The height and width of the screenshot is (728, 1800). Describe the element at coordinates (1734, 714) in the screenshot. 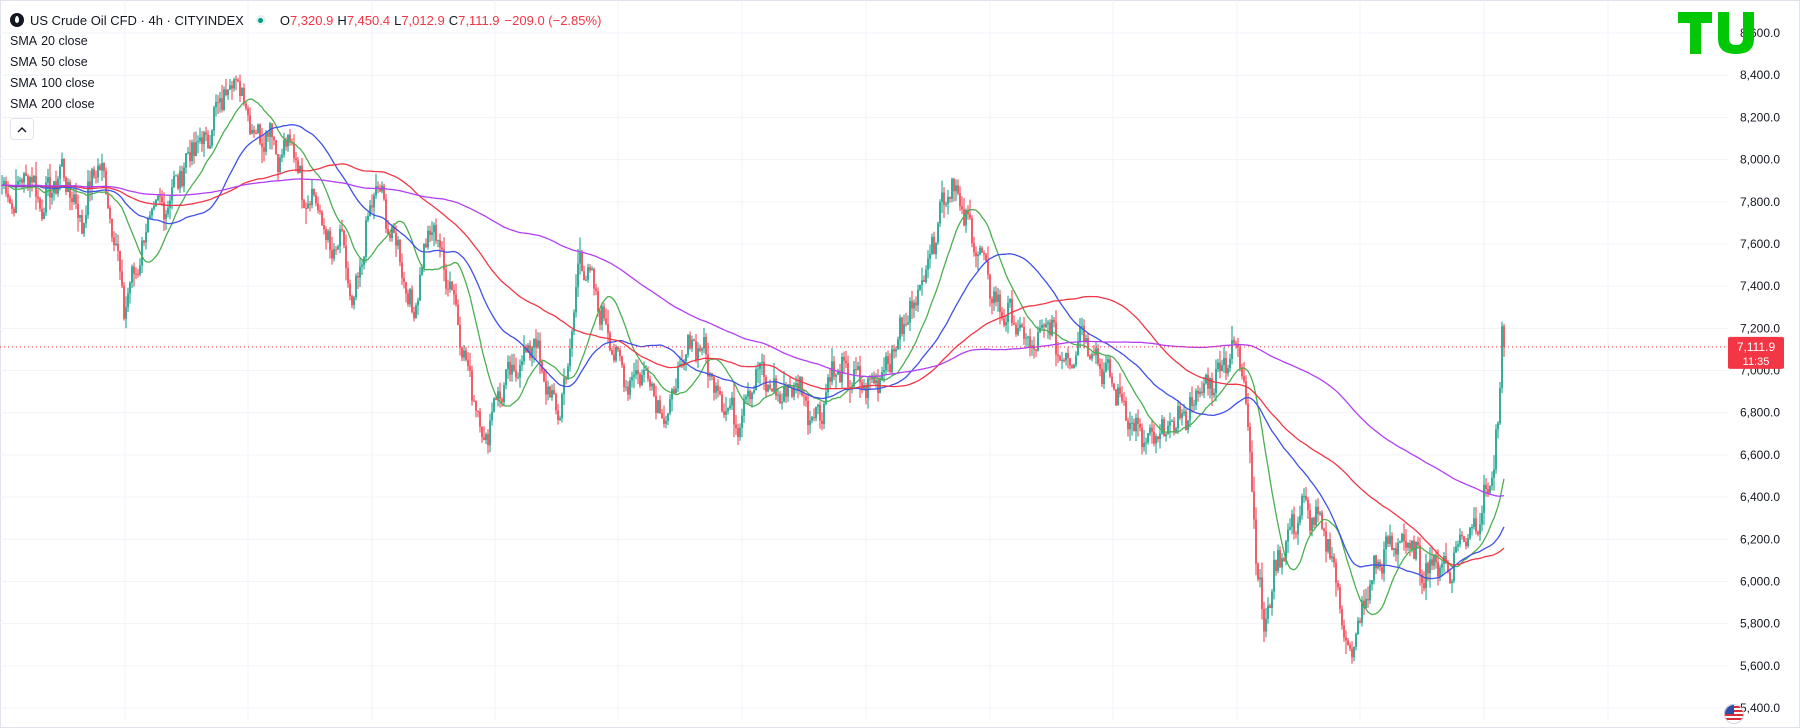

I see `us-flag-icon` at that location.